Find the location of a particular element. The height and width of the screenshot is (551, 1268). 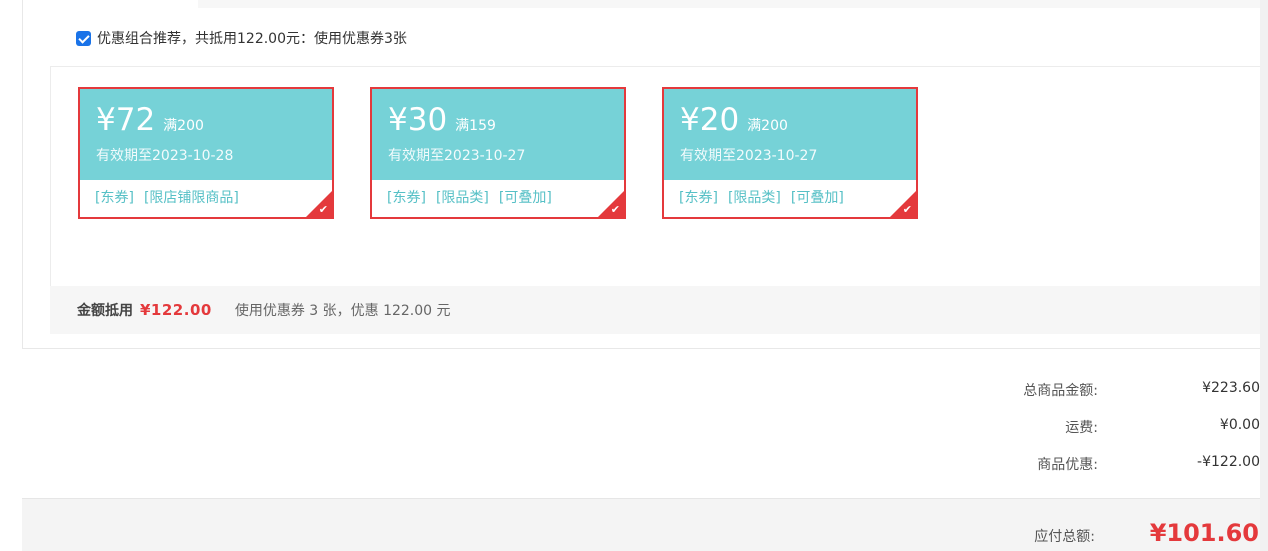

recommend-combo: 优惠组合推荐，共抵用122.00元：使用优惠券3张 is located at coordinates (241, 38).